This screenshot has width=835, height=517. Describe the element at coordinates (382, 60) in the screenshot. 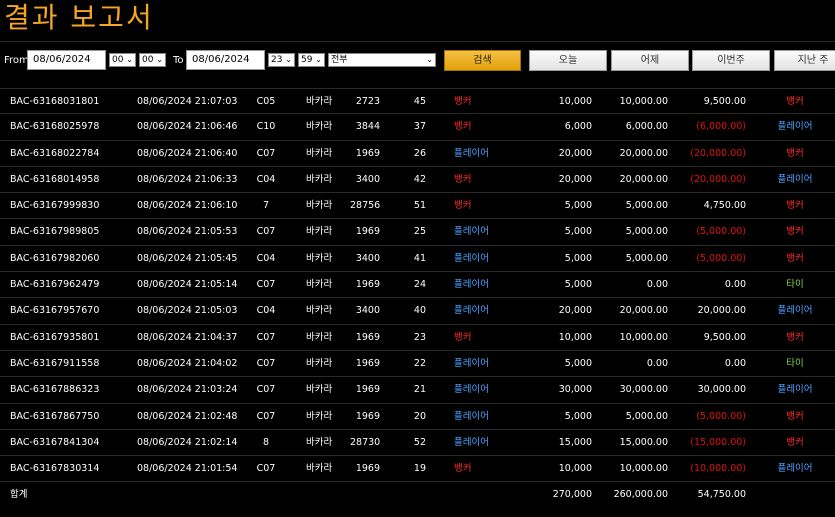

I see `category-select: 전부 ⌄` at that location.